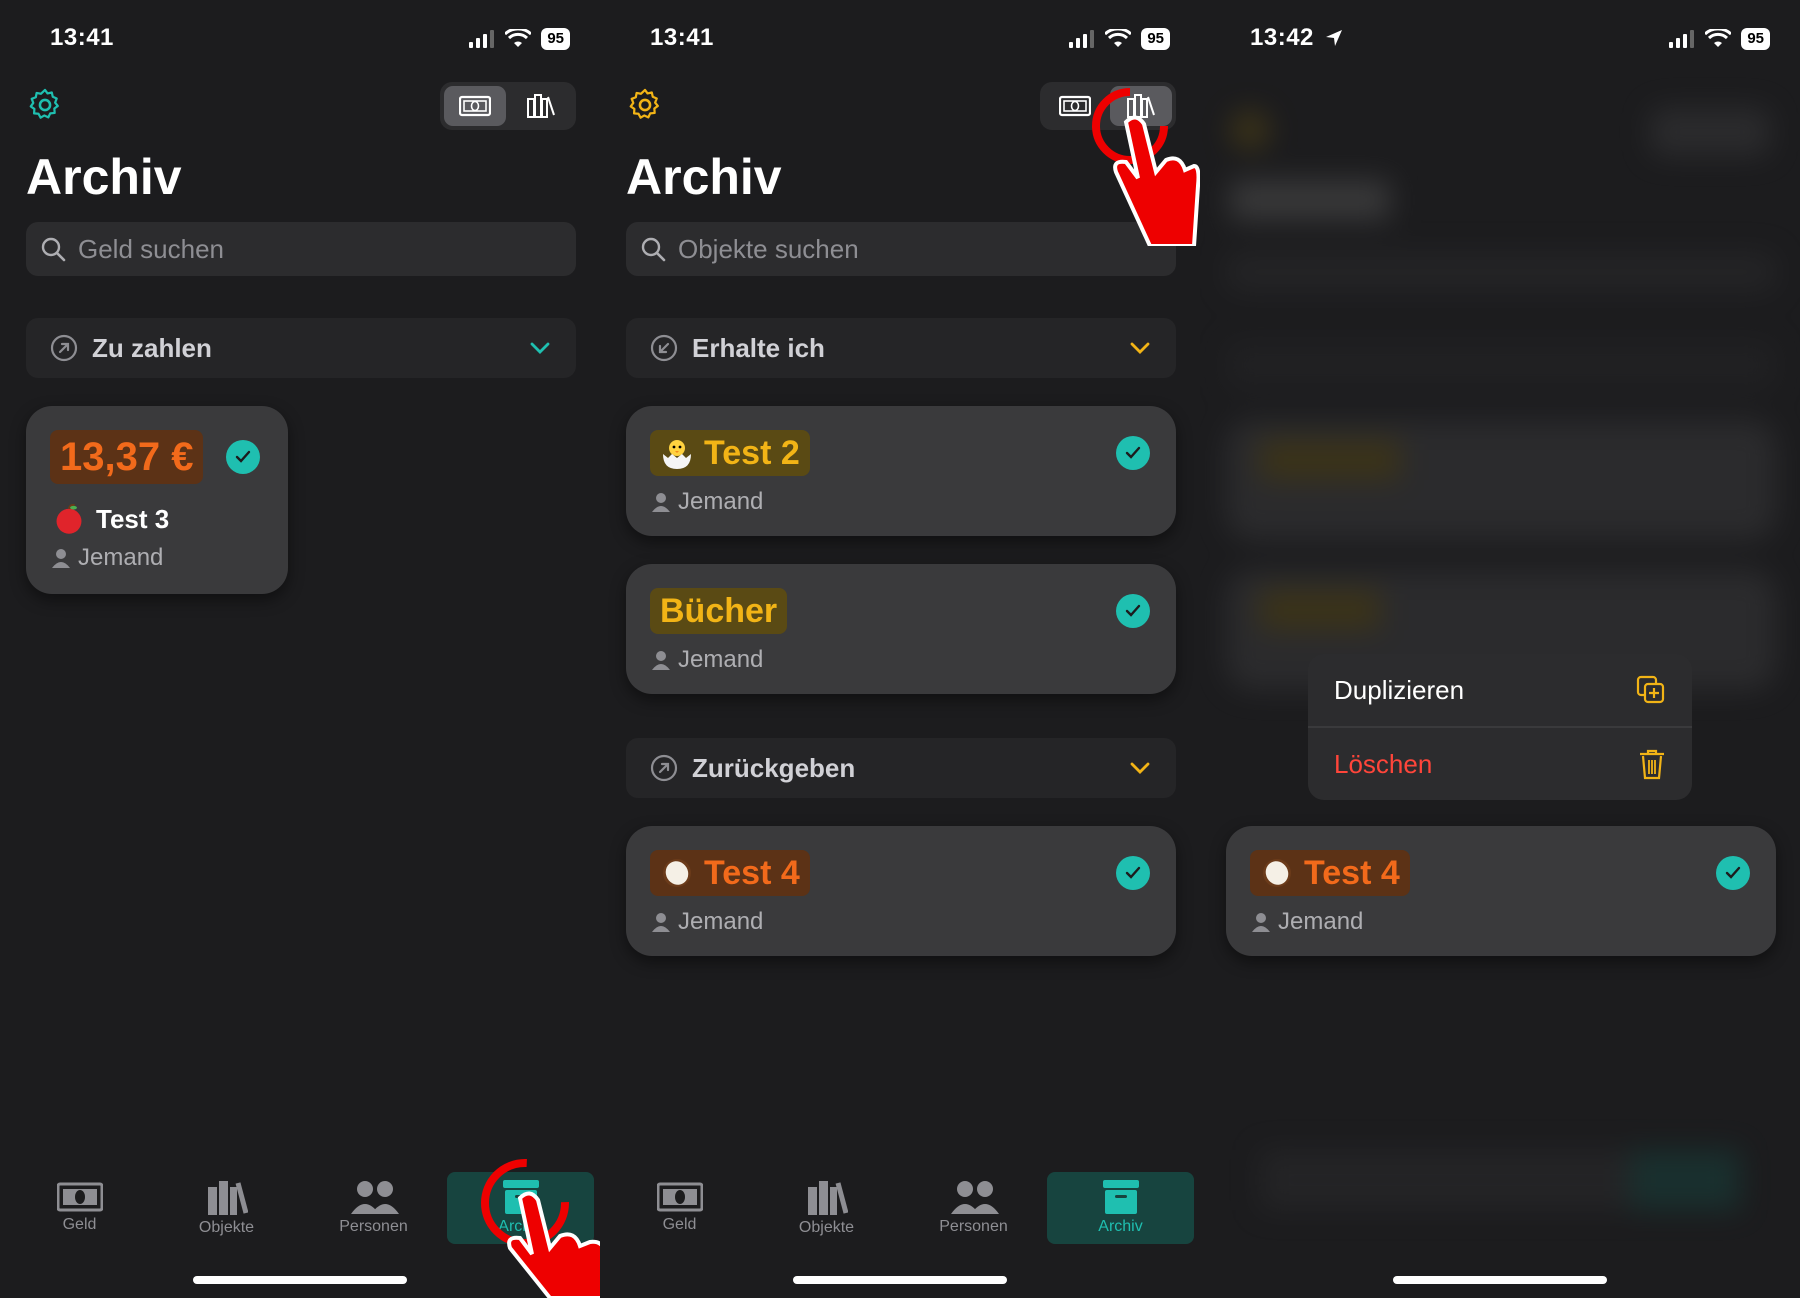 This screenshot has width=1800, height=1298. What do you see at coordinates (1650, 689) in the screenshot?
I see `duplicate-icon` at bounding box center [1650, 689].